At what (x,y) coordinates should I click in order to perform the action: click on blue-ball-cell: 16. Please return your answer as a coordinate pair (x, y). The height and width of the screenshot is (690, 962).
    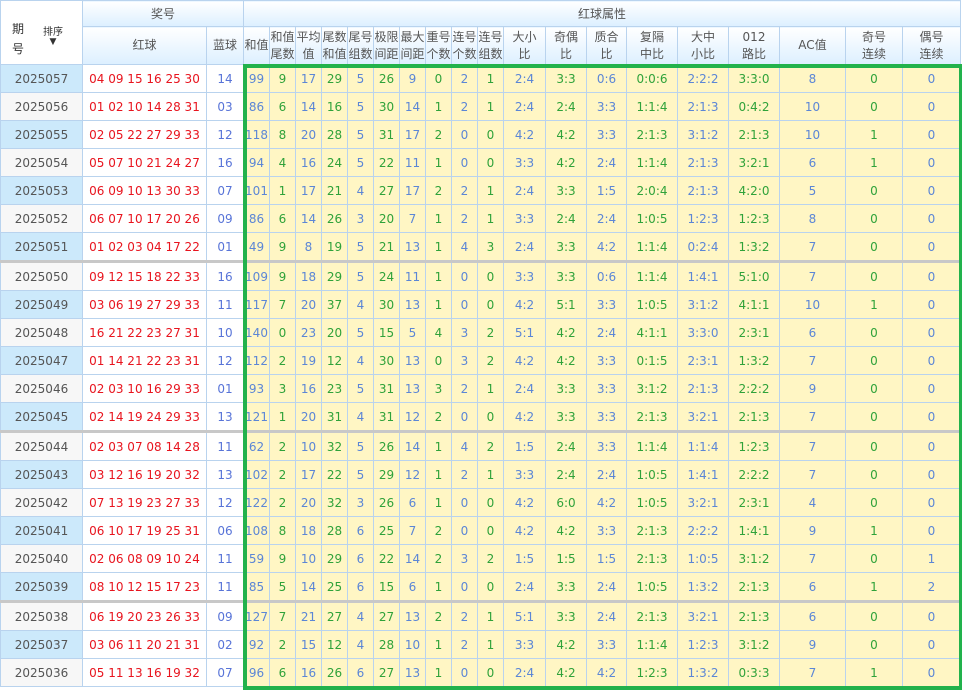
    Looking at the image, I should click on (225, 275).